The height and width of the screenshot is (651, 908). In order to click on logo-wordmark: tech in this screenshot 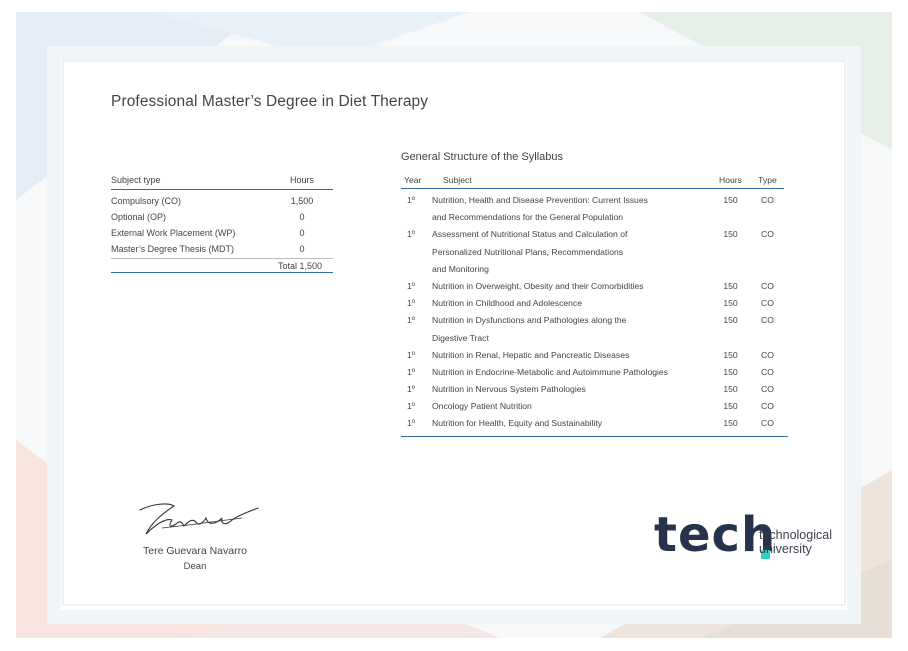, I will do `click(715, 535)`.